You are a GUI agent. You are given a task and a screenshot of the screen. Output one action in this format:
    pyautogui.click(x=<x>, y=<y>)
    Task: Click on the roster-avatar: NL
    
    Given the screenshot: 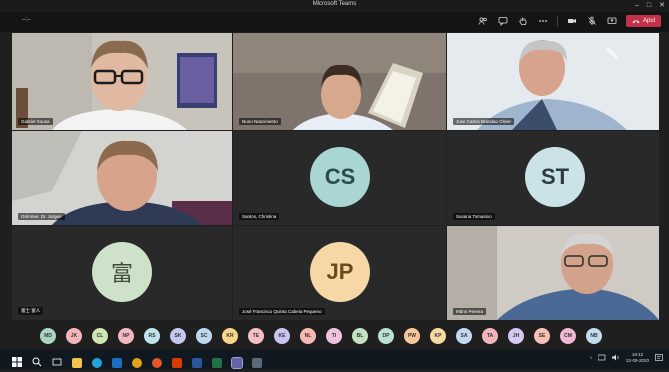 What is the action you would take?
    pyautogui.click(x=308, y=336)
    